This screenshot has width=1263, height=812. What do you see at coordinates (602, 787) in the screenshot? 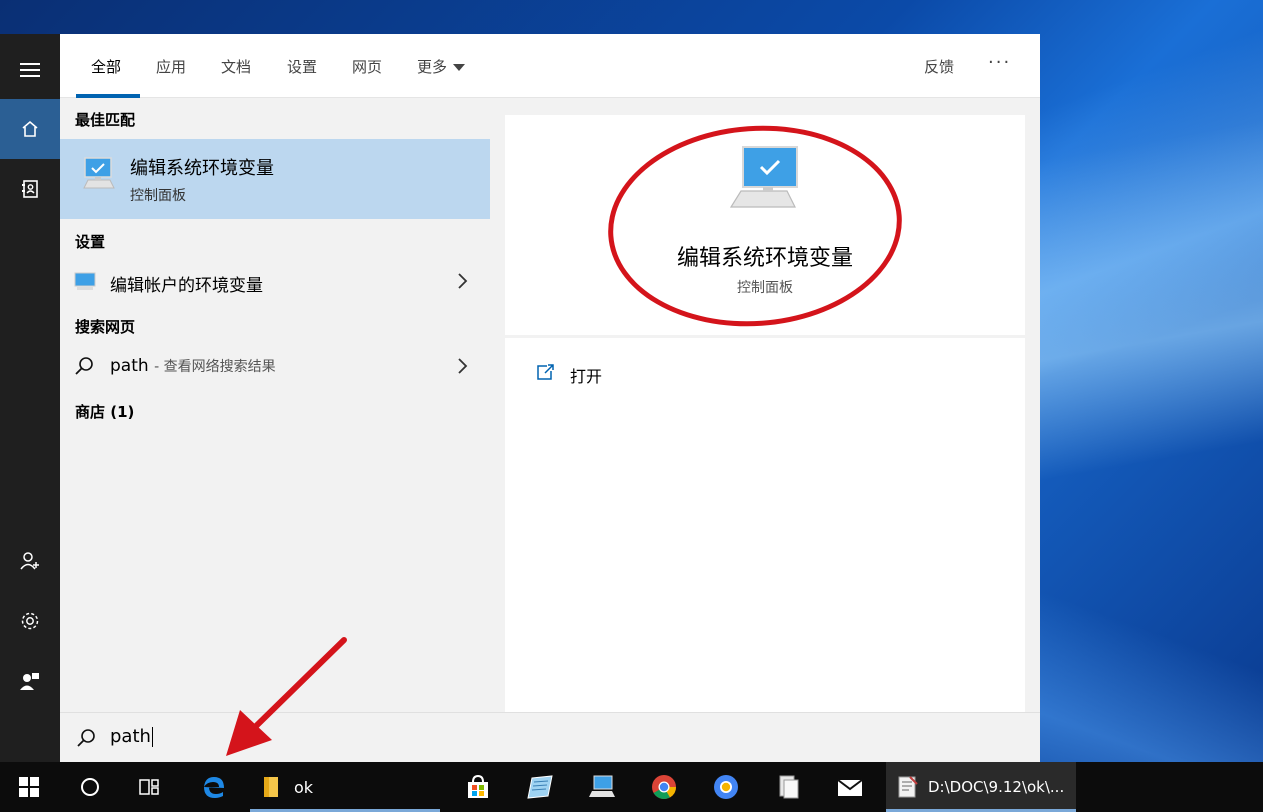
I see `computer-icon` at bounding box center [602, 787].